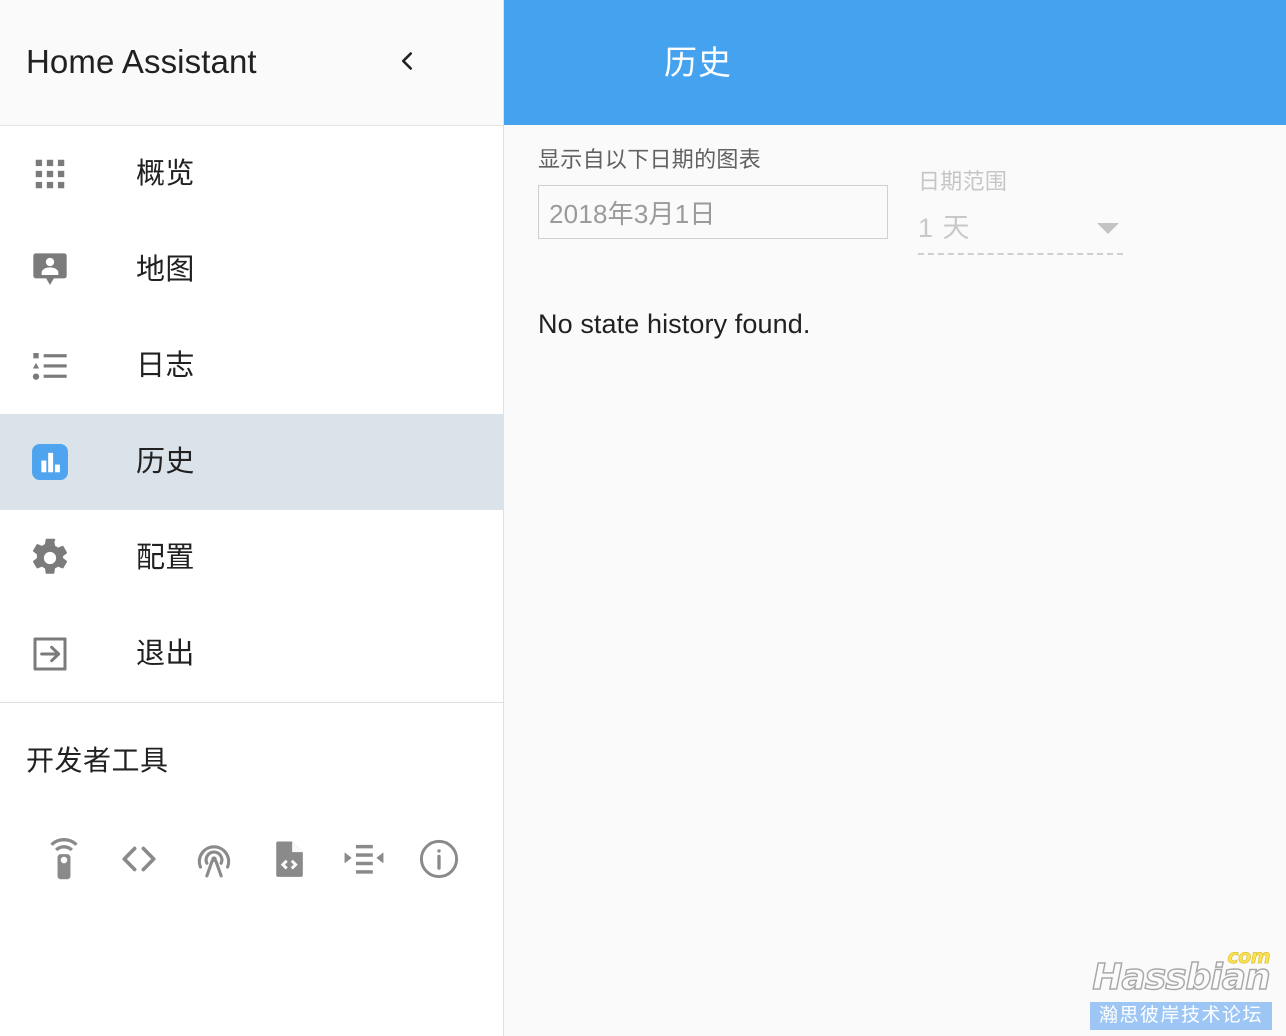  I want to click on date-range-label: 日期范围, so click(963, 181).